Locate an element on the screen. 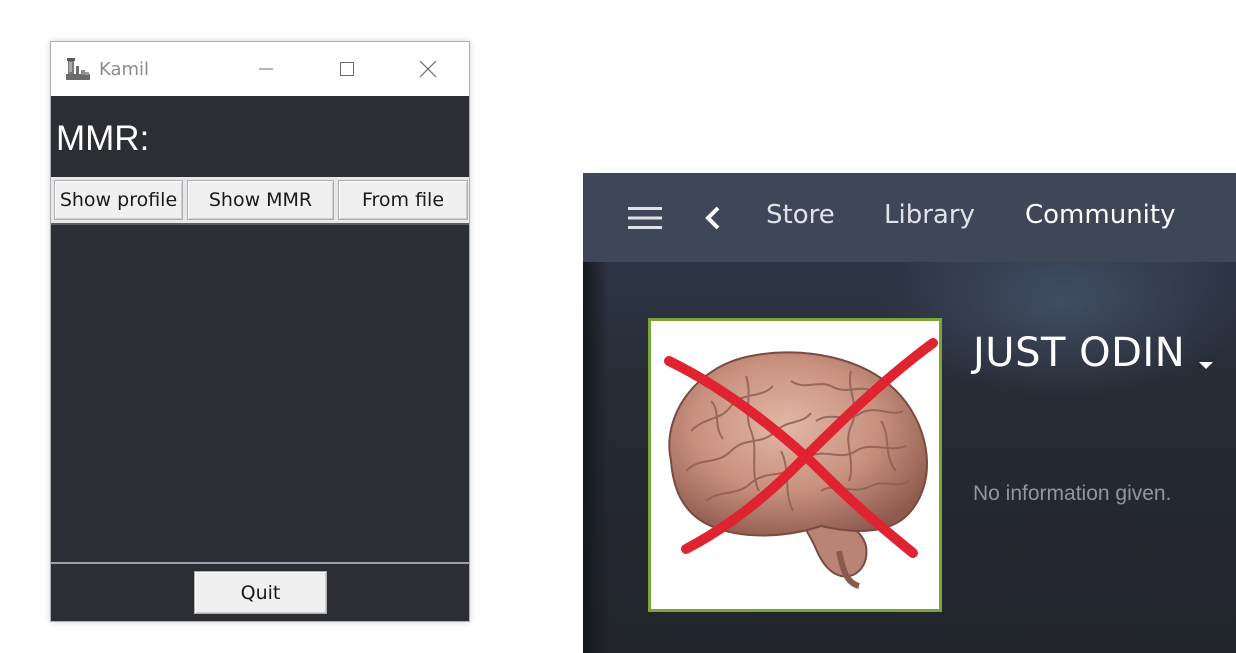 This screenshot has width=1236, height=653. window-title: Kamil is located at coordinates (124, 69).